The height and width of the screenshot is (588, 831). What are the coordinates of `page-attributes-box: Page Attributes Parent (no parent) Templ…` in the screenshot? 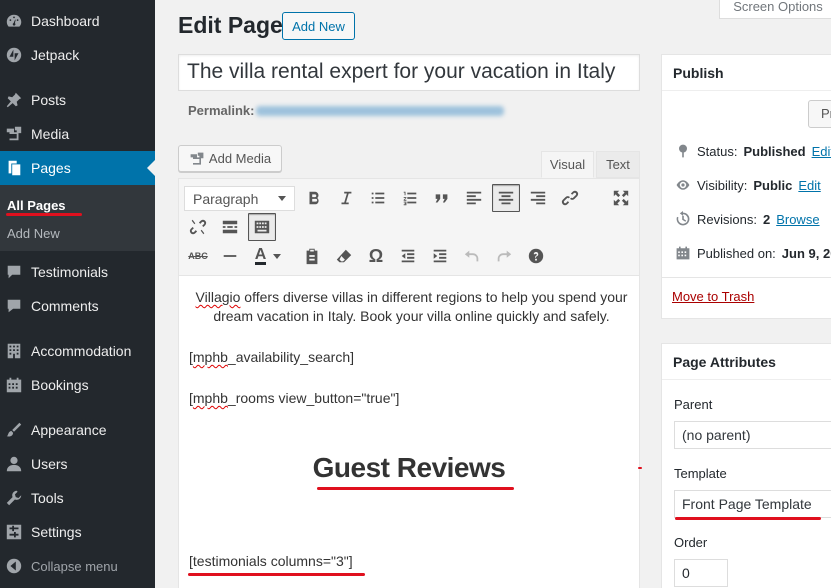 It's located at (746, 465).